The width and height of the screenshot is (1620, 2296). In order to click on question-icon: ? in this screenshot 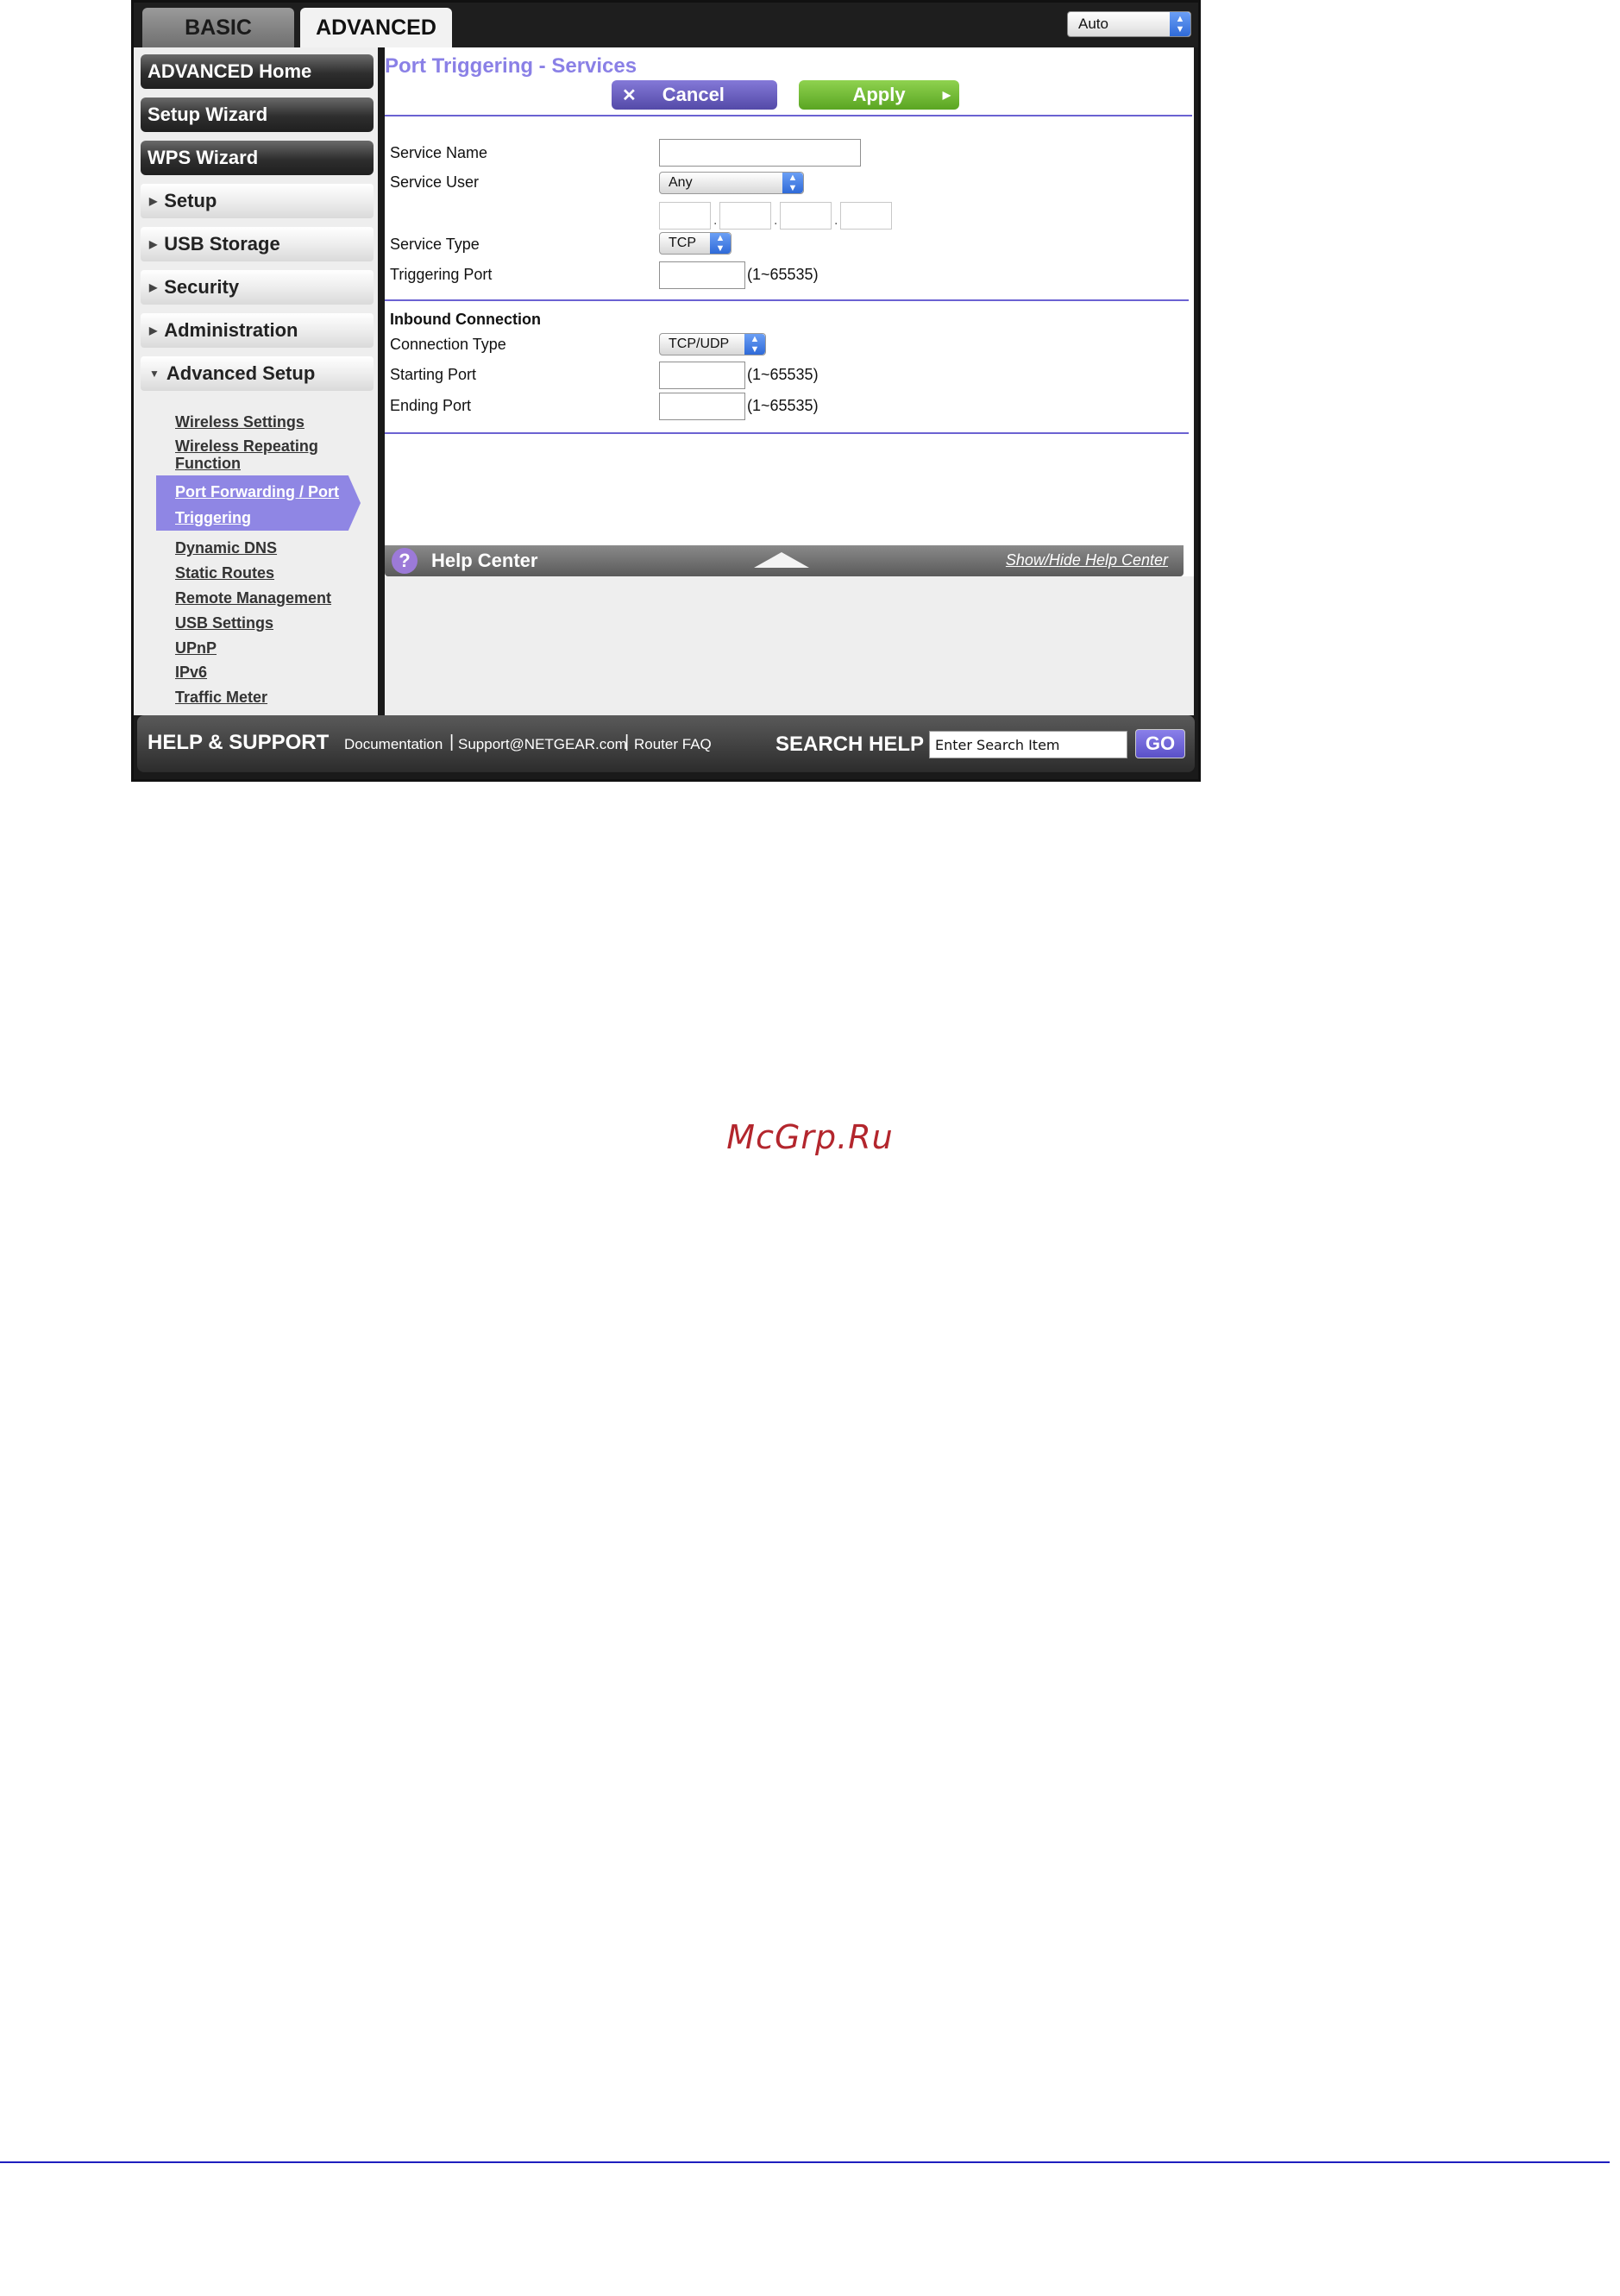, I will do `click(405, 561)`.